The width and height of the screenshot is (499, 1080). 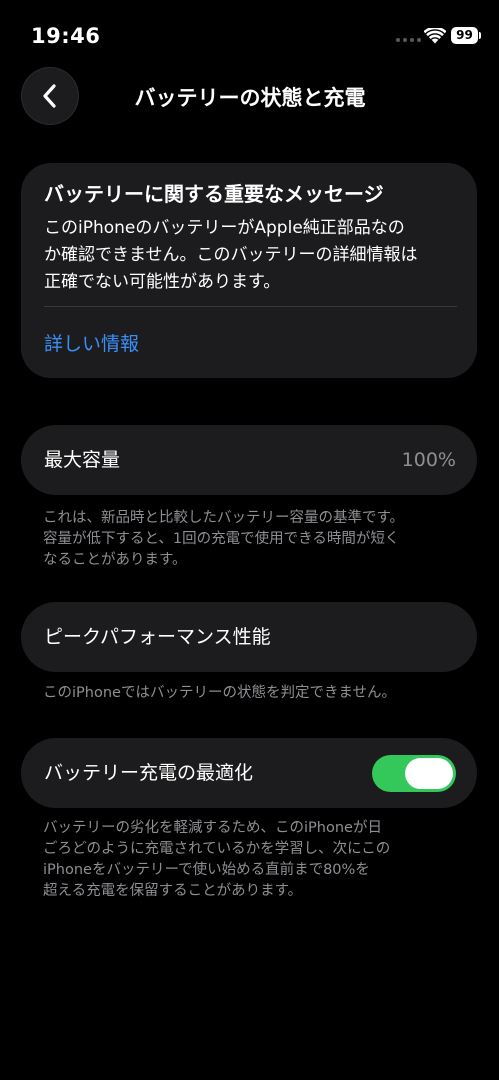 What do you see at coordinates (408, 40) in the screenshot?
I see `signal-dots-icon` at bounding box center [408, 40].